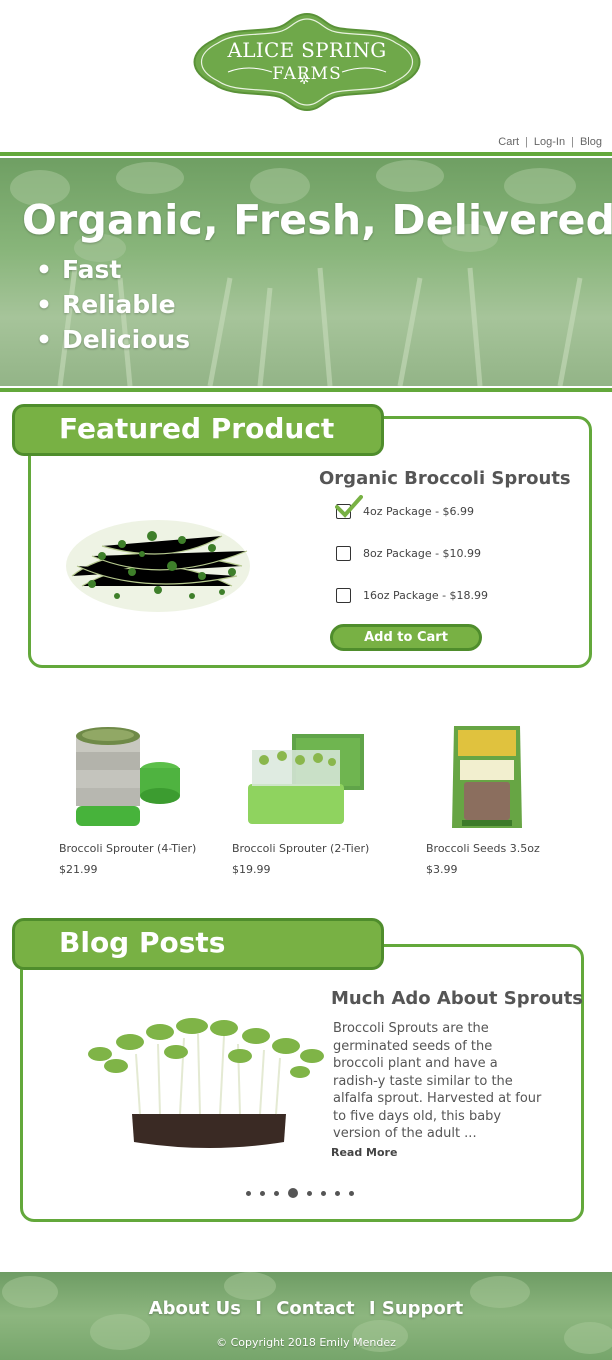 Image resolution: width=612 pixels, height=1360 pixels. I want to click on cart-link: Cart, so click(508, 142).